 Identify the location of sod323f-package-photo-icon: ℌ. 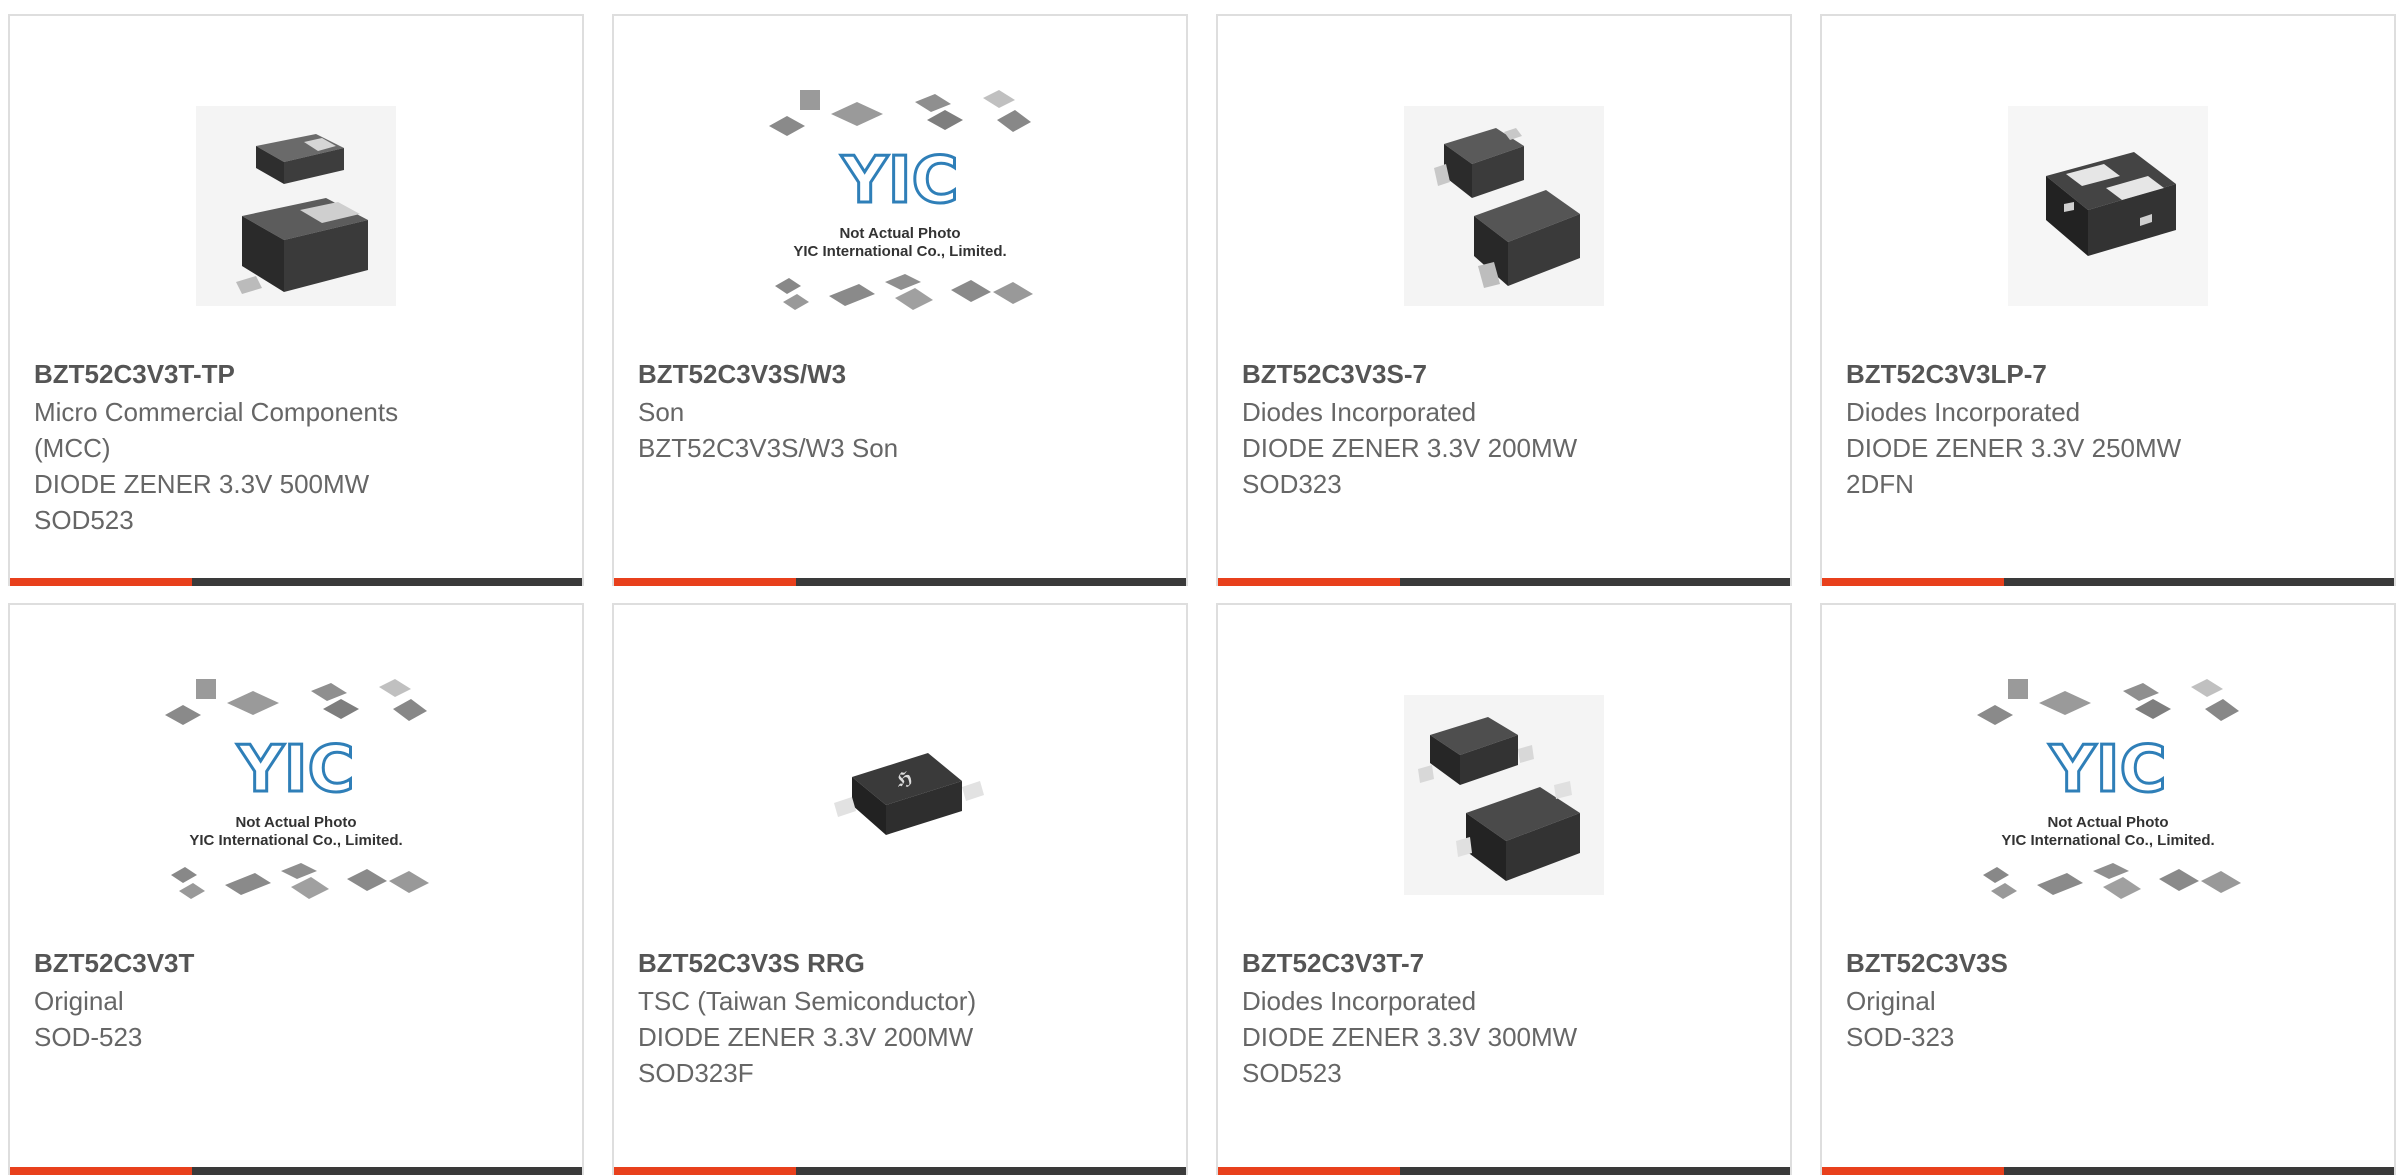
(900, 795).